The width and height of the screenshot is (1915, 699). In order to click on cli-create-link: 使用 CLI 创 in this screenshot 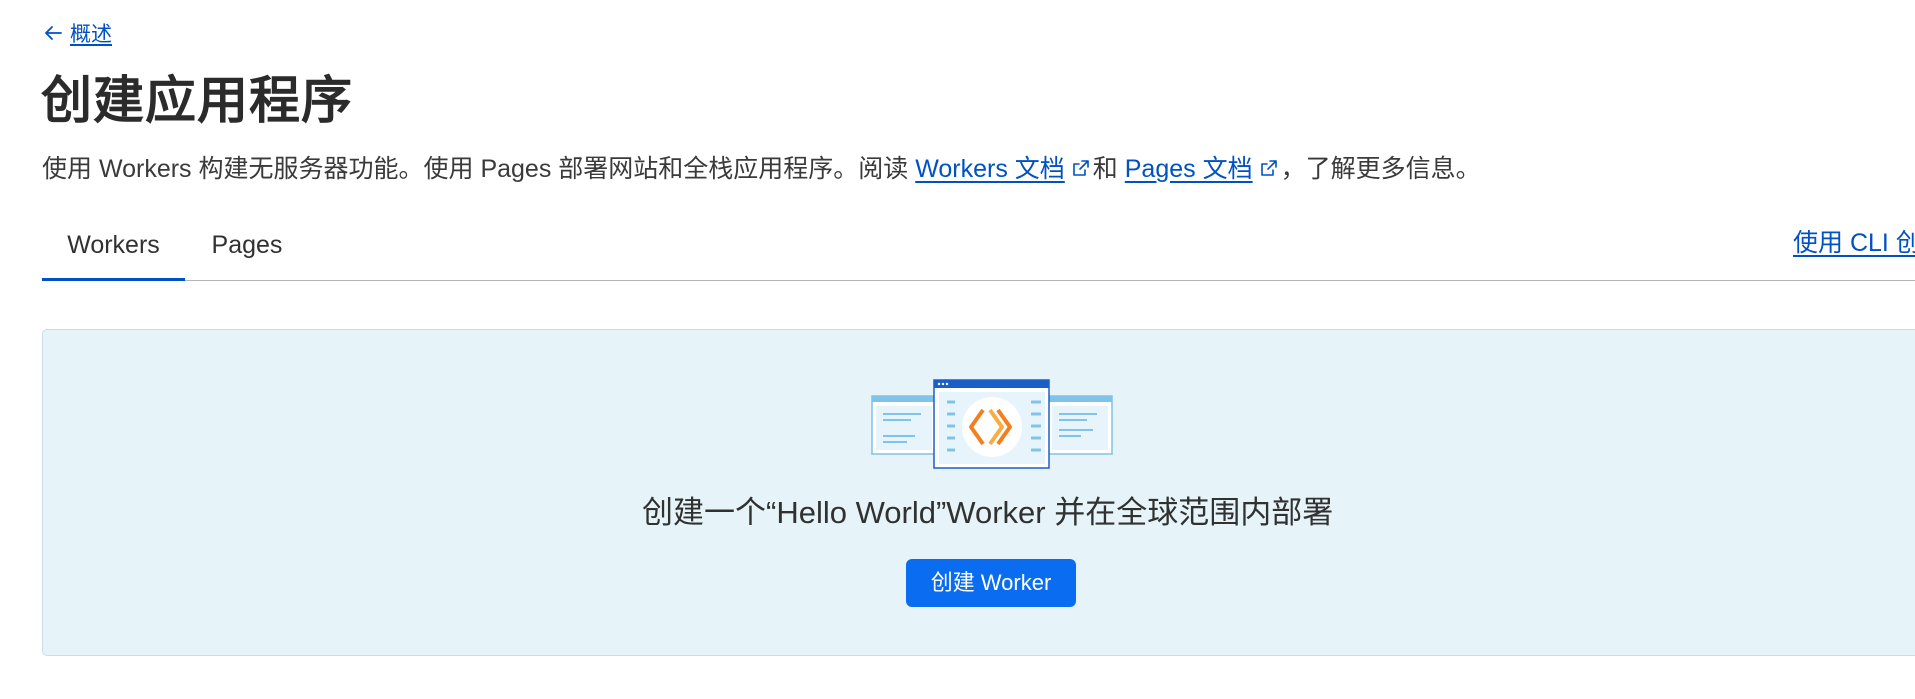, I will do `click(1854, 241)`.